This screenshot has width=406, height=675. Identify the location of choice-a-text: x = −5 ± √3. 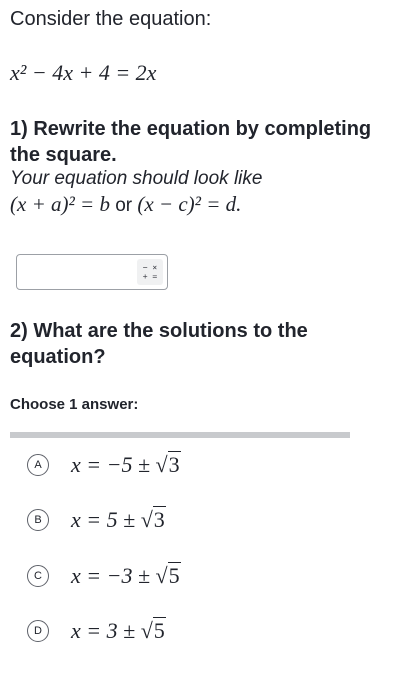
(126, 464).